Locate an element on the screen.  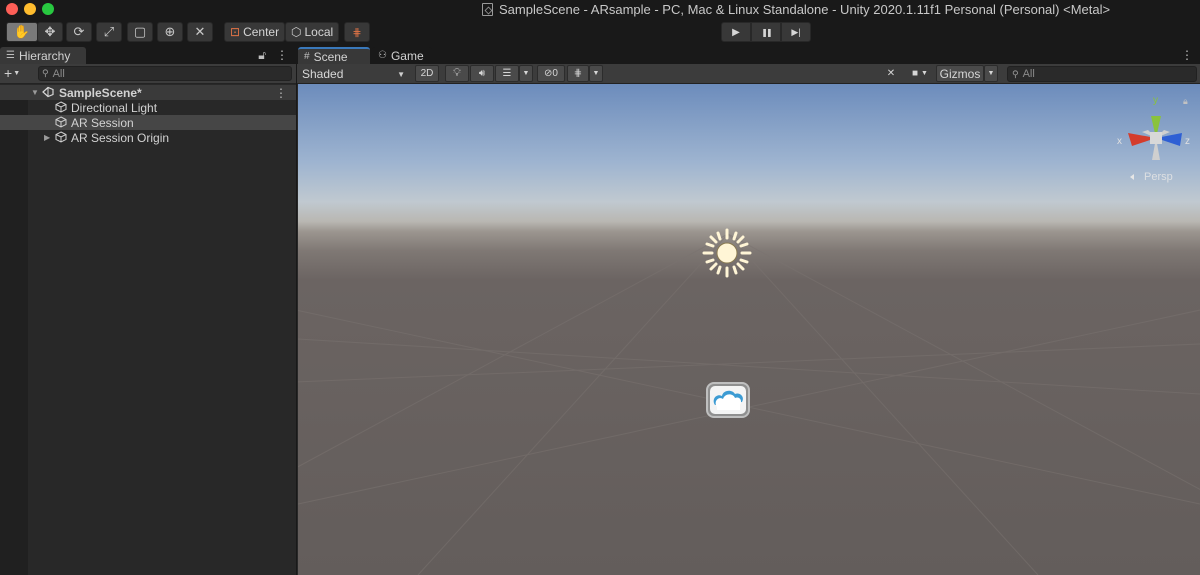
effects-icon: ☰ is located at coordinates (507, 73).